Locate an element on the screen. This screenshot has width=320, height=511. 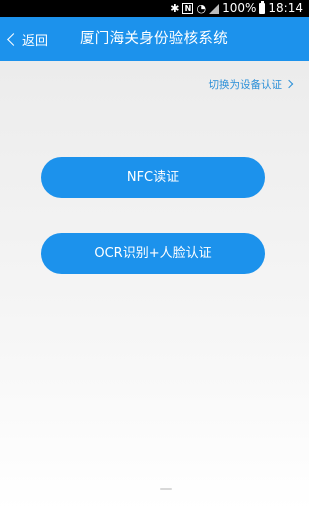
status-icons: ✱ N ◔ 100% 18:14 is located at coordinates (236, 8).